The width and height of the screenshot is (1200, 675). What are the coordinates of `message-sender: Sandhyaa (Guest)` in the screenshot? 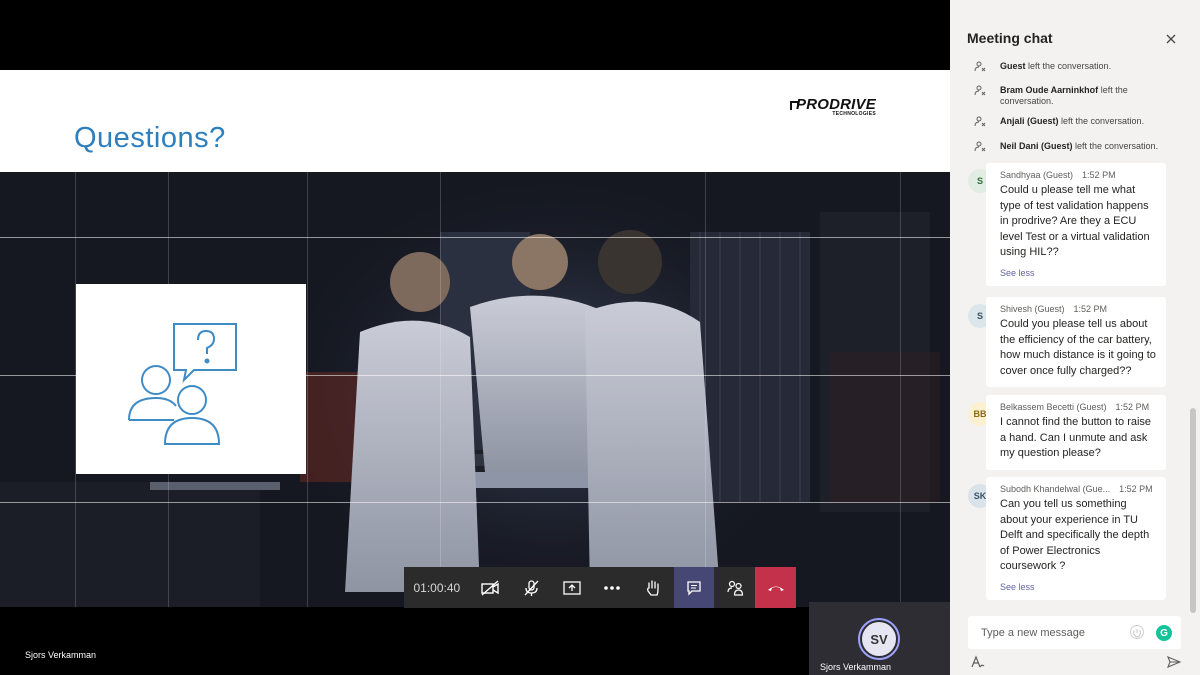 It's located at (1037, 175).